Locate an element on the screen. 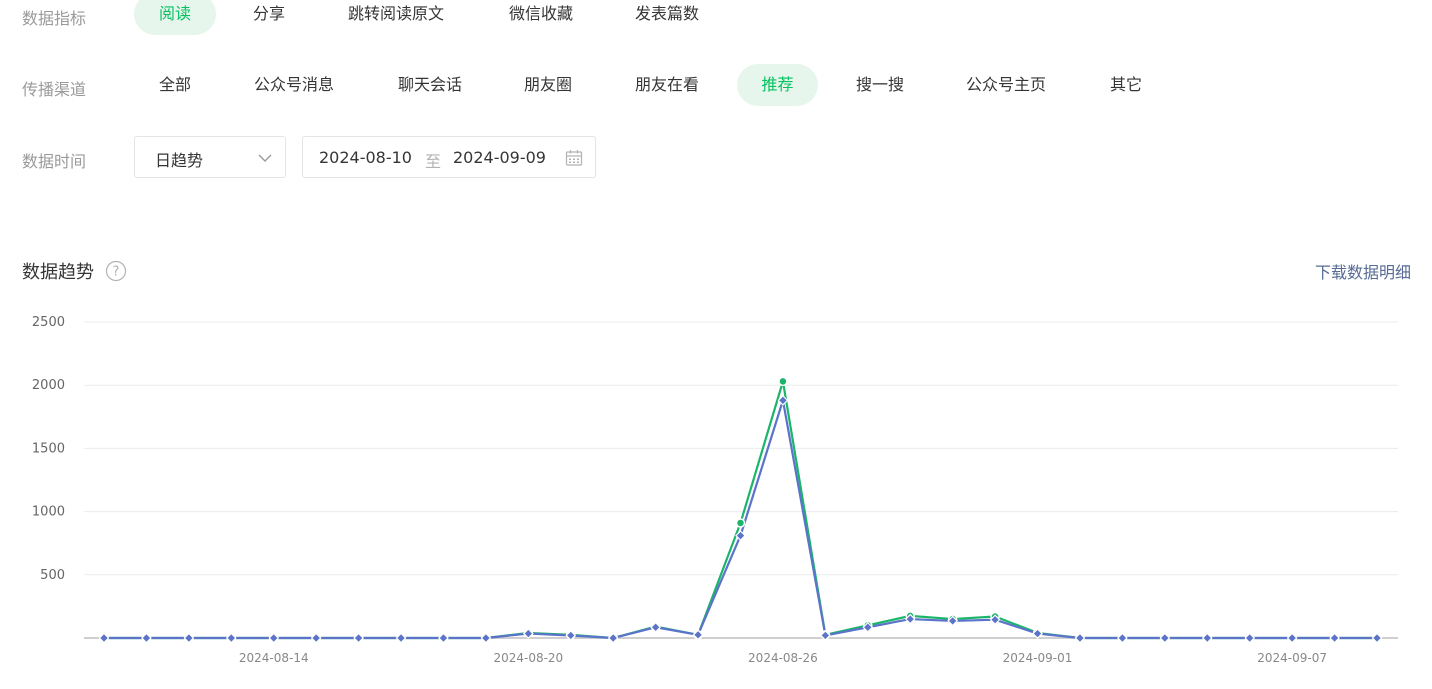 The width and height of the screenshot is (1432, 689). chevron-down-icon is located at coordinates (265, 160).